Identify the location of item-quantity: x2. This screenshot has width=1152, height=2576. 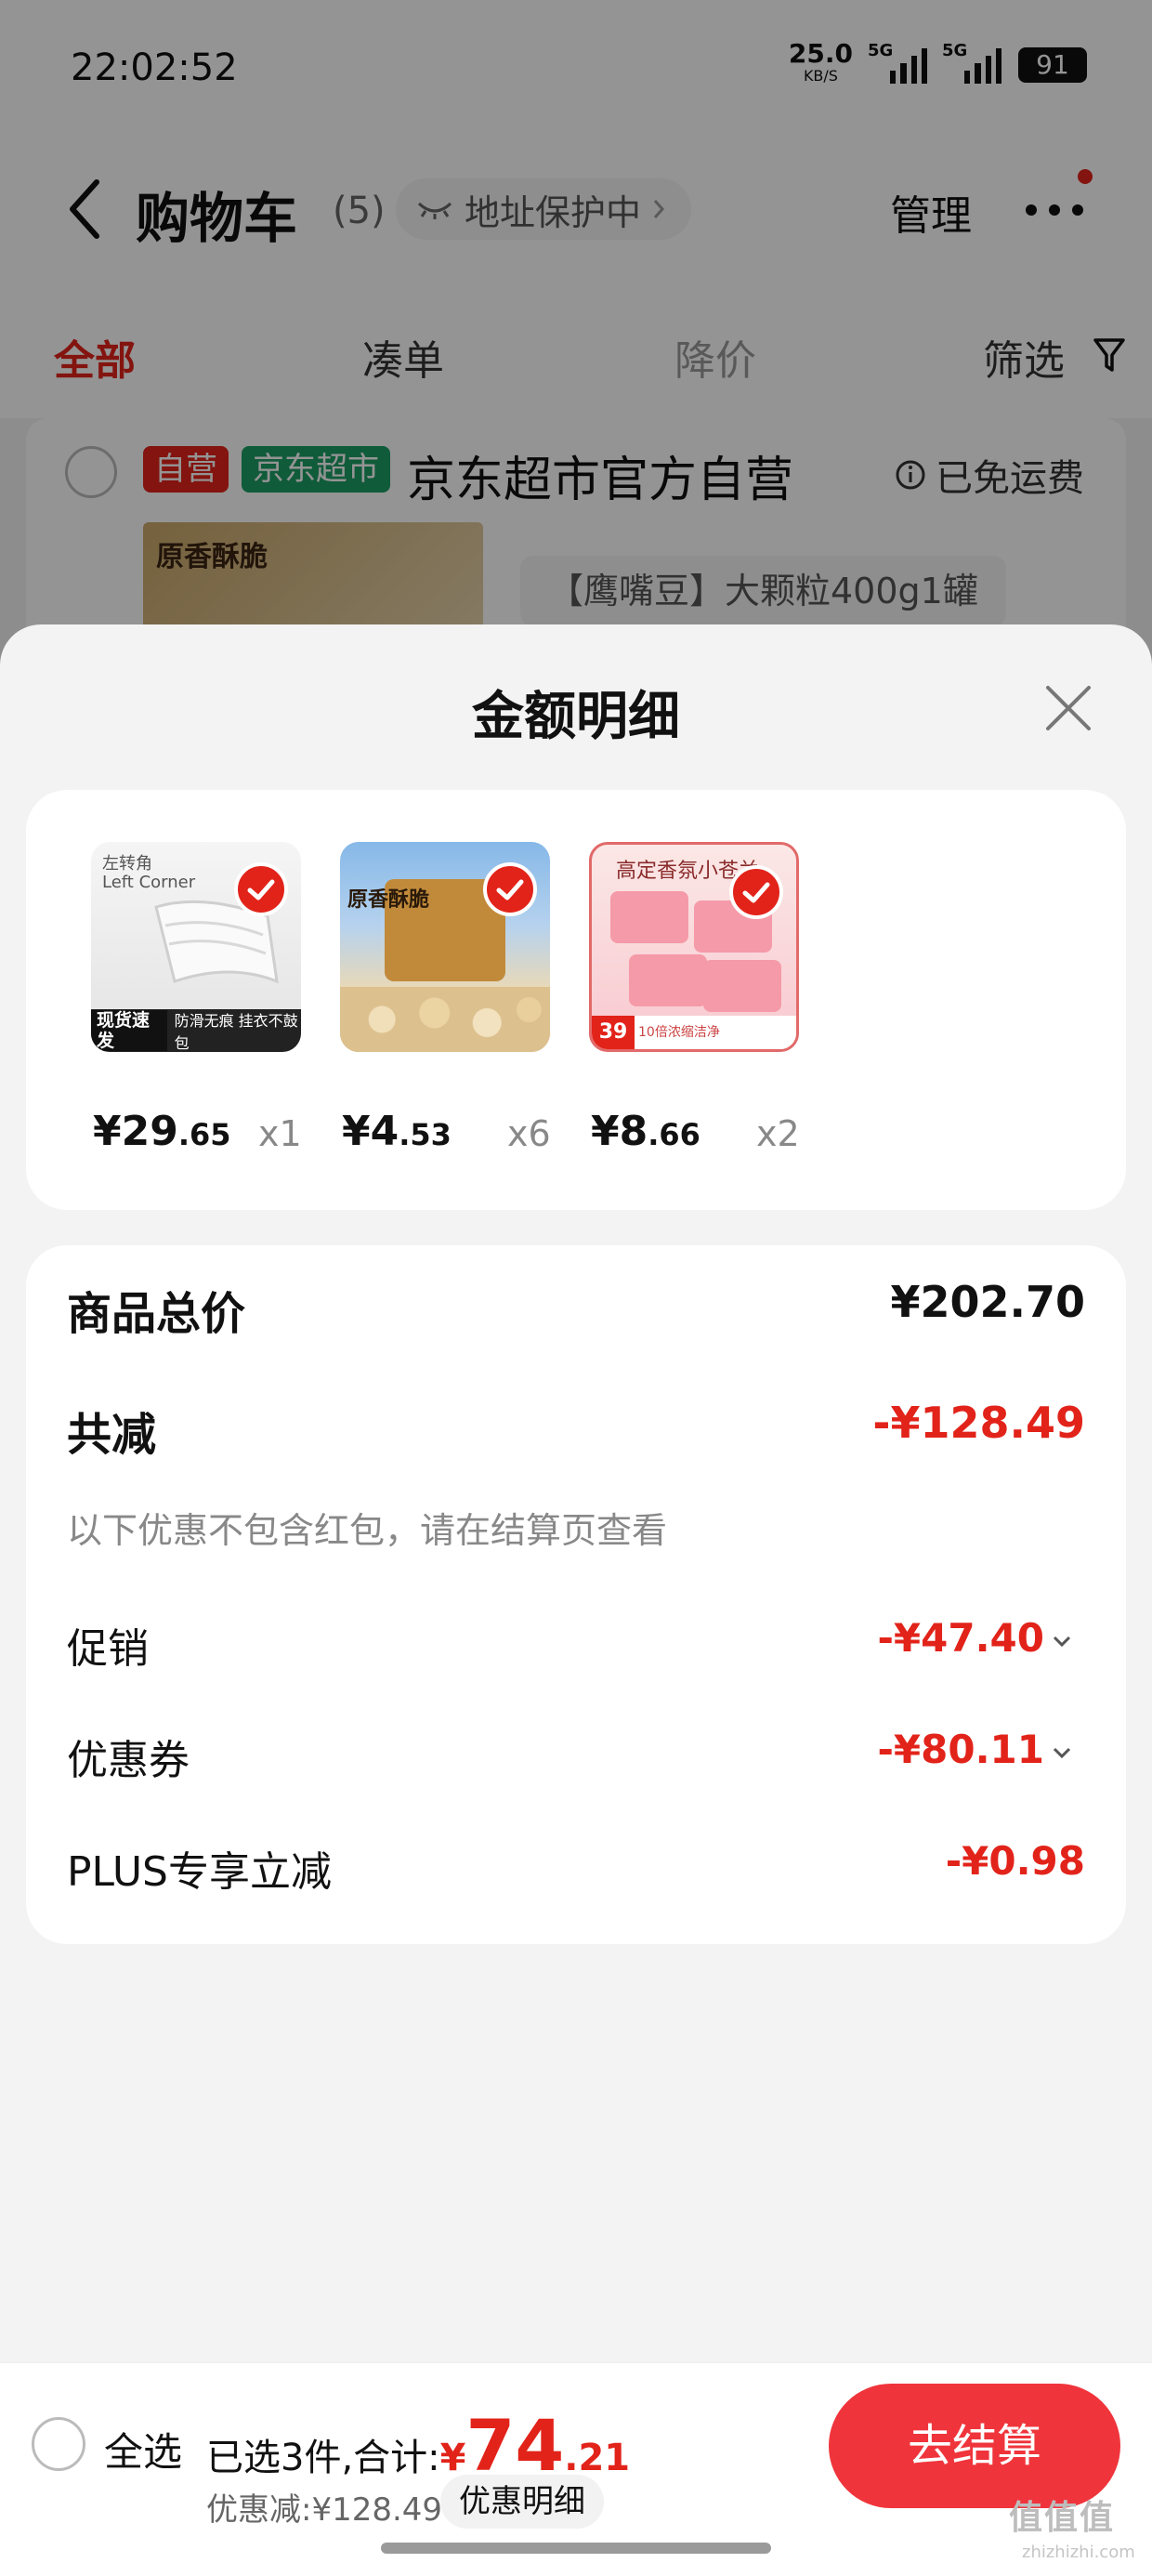
(778, 1133).